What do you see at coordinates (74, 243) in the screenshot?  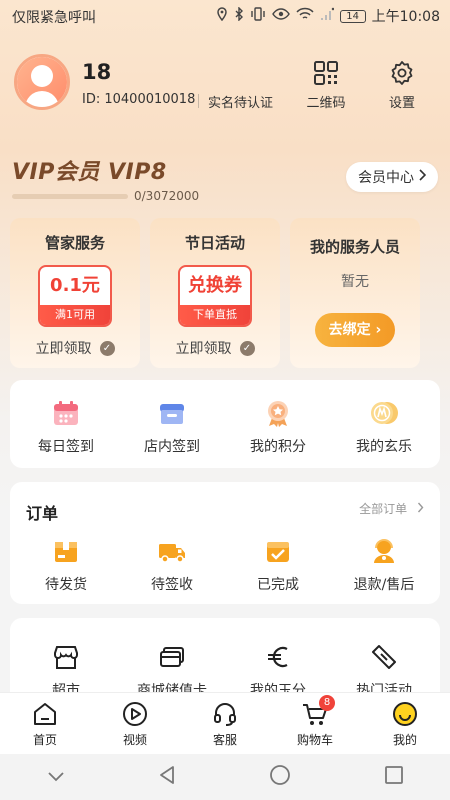 I see `card-title: 管家服务` at bounding box center [74, 243].